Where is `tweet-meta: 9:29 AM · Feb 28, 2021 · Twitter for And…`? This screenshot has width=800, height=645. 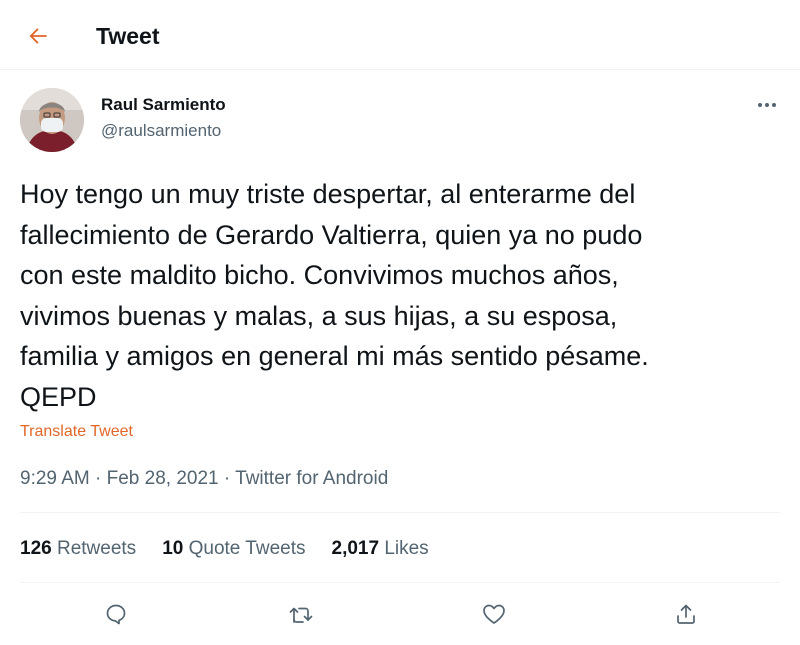 tweet-meta: 9:29 AM · Feb 28, 2021 · Twitter for And… is located at coordinates (204, 479).